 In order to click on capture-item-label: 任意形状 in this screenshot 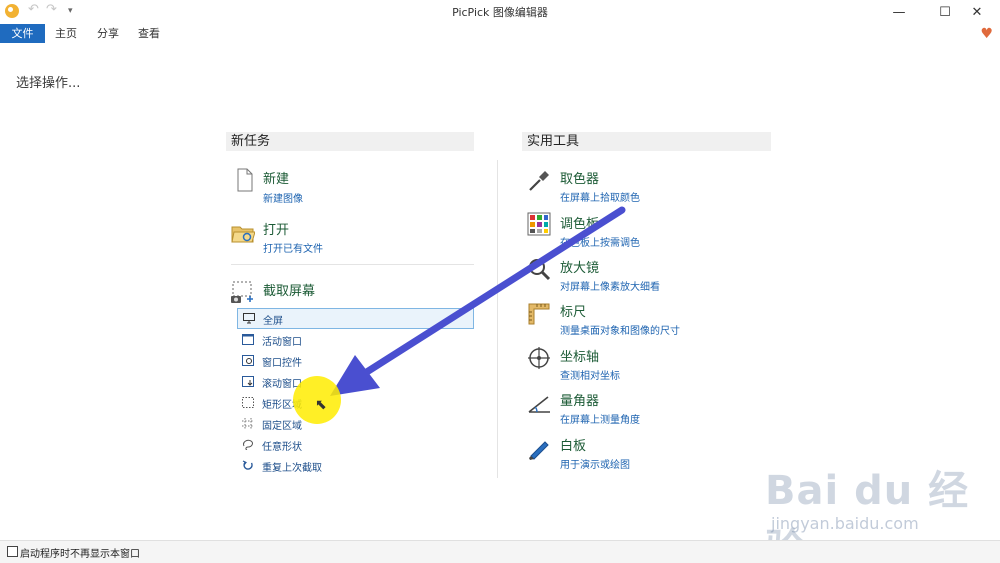, I will do `click(282, 447)`.